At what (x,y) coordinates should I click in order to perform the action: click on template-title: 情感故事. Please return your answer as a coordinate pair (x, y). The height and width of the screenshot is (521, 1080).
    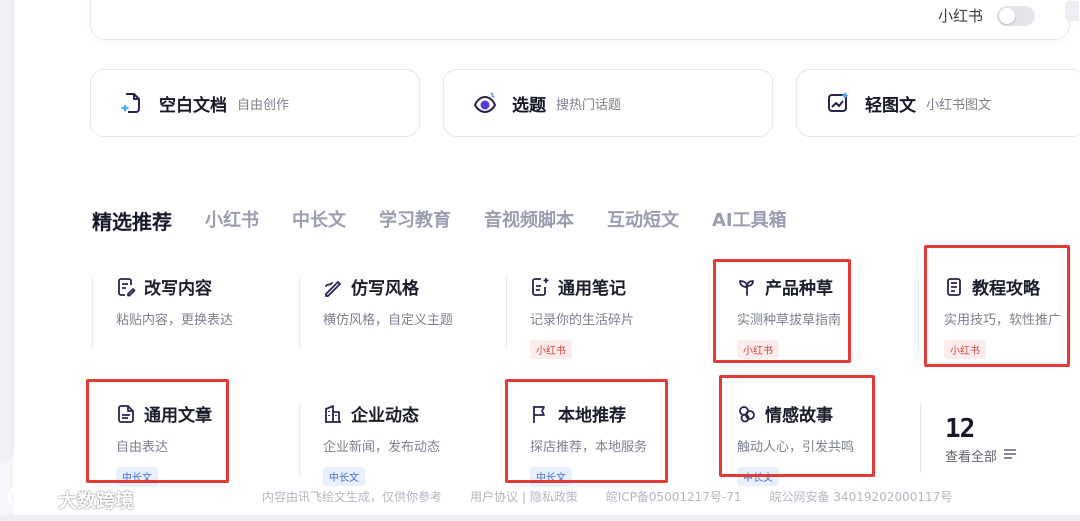
    Looking at the image, I should click on (799, 416).